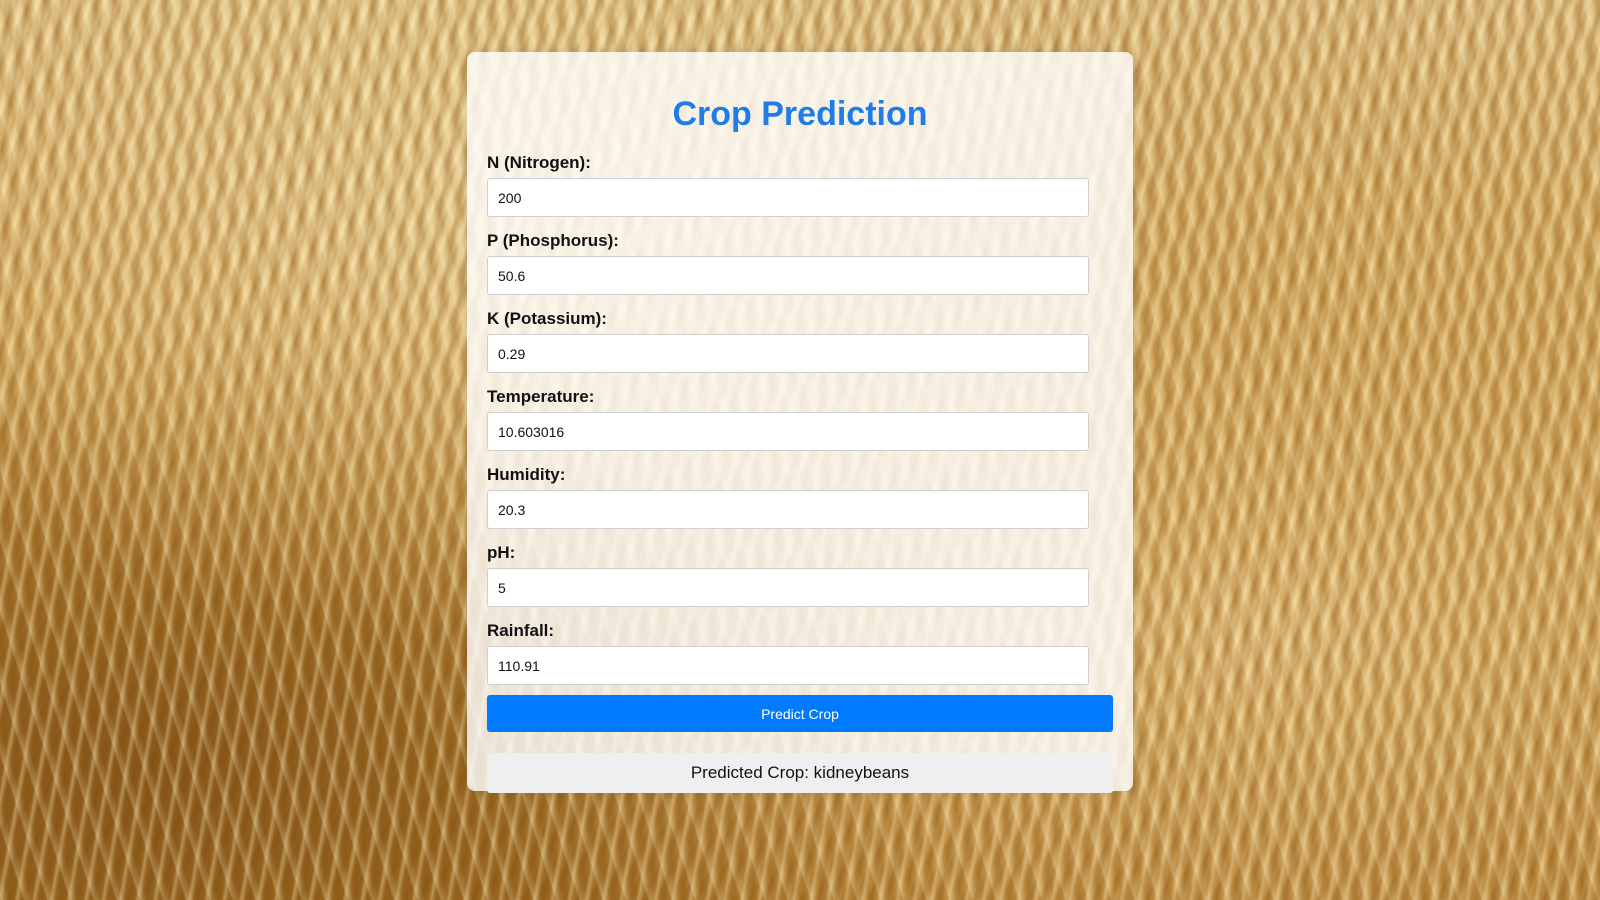  What do you see at coordinates (800, 773) in the screenshot?
I see `prediction-result: Predicted Crop: kidneybeans` at bounding box center [800, 773].